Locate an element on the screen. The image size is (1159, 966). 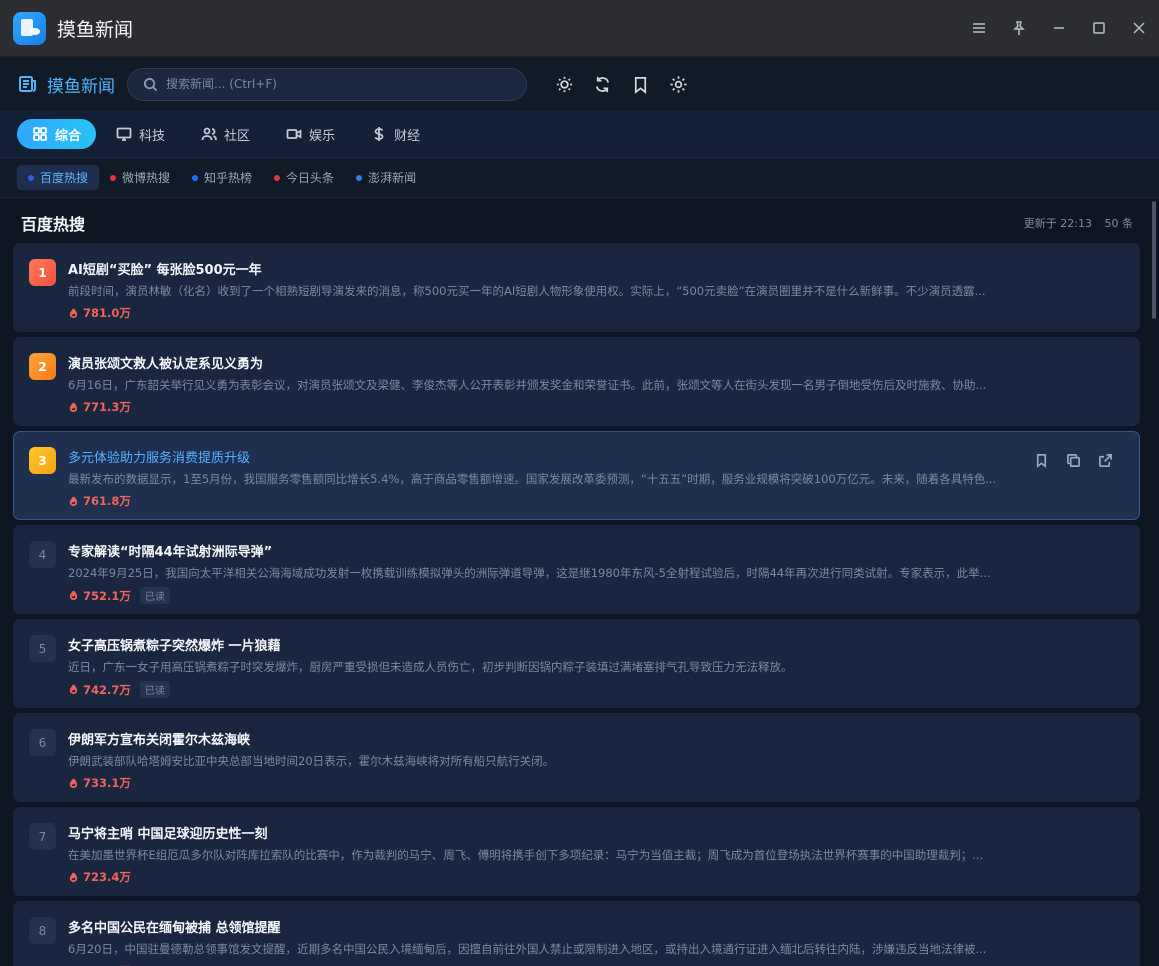
newspaper-icon is located at coordinates (27, 84).